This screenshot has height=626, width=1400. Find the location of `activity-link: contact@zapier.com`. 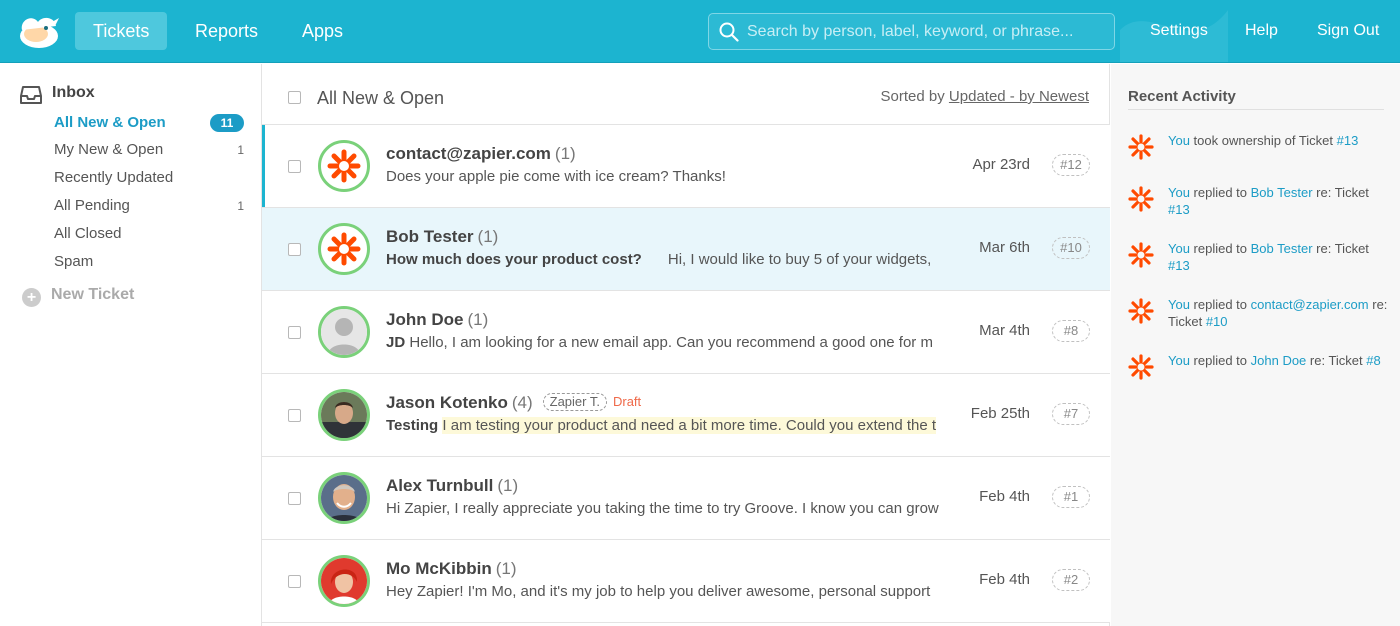

activity-link: contact@zapier.com is located at coordinates (1310, 304).